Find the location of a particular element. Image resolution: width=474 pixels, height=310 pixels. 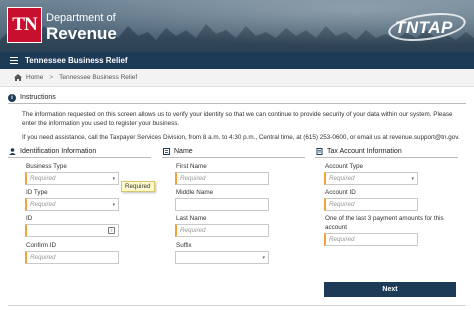

id-type-placeholder: Required is located at coordinates (43, 204).